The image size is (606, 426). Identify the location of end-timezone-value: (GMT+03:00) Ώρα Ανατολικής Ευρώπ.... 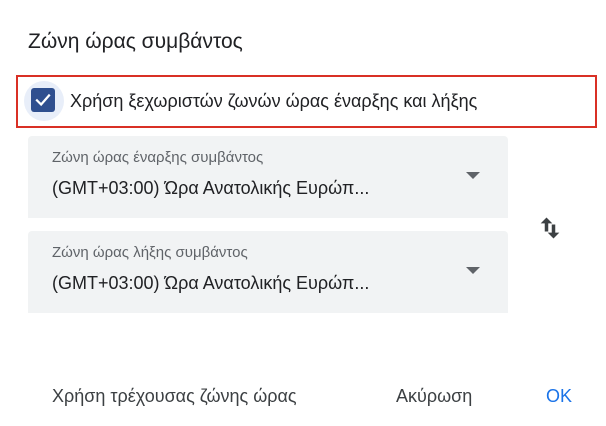
(211, 283).